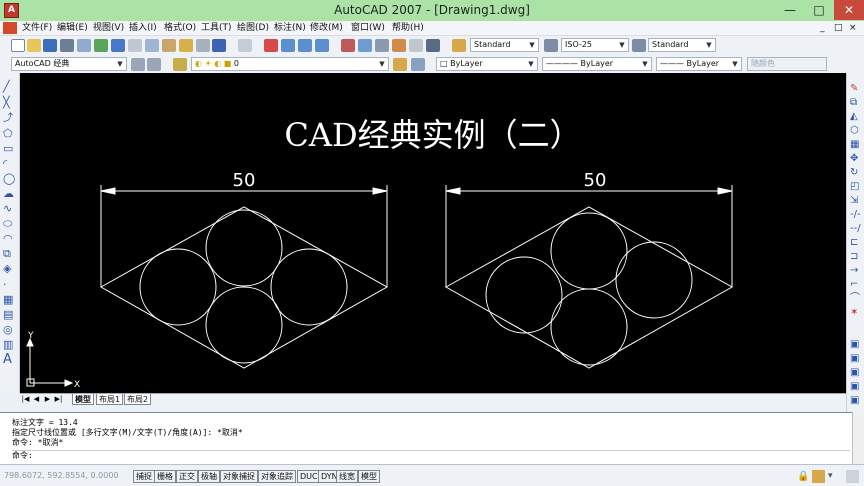 This screenshot has height=486, width=864. Describe the element at coordinates (787, 64) in the screenshot. I see `plot-style-select: 随颜色` at that location.